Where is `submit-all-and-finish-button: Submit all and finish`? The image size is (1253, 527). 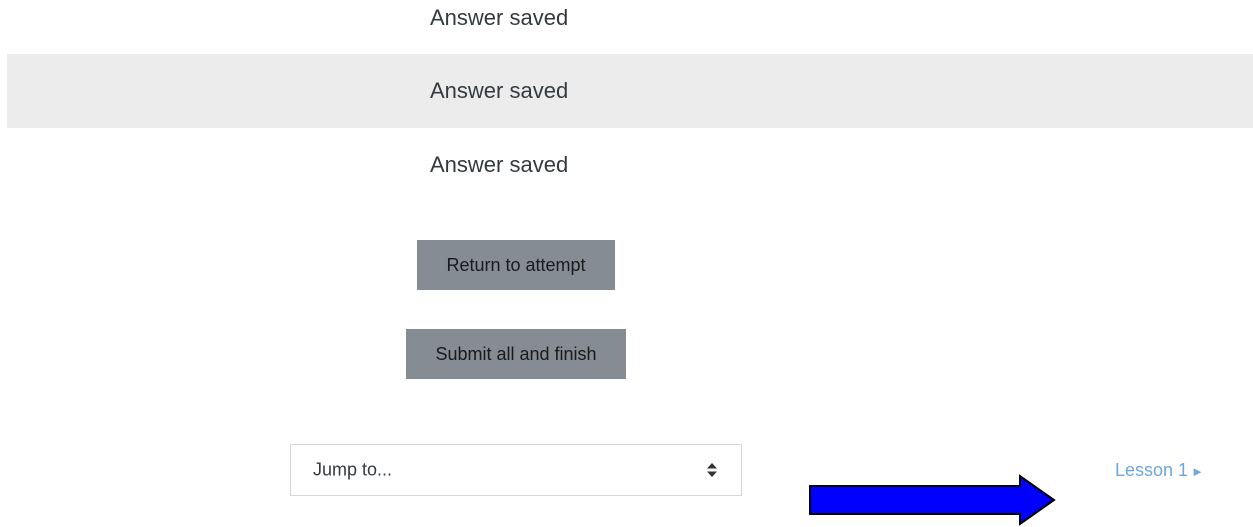
submit-all-and-finish-button: Submit all and finish is located at coordinates (516, 354).